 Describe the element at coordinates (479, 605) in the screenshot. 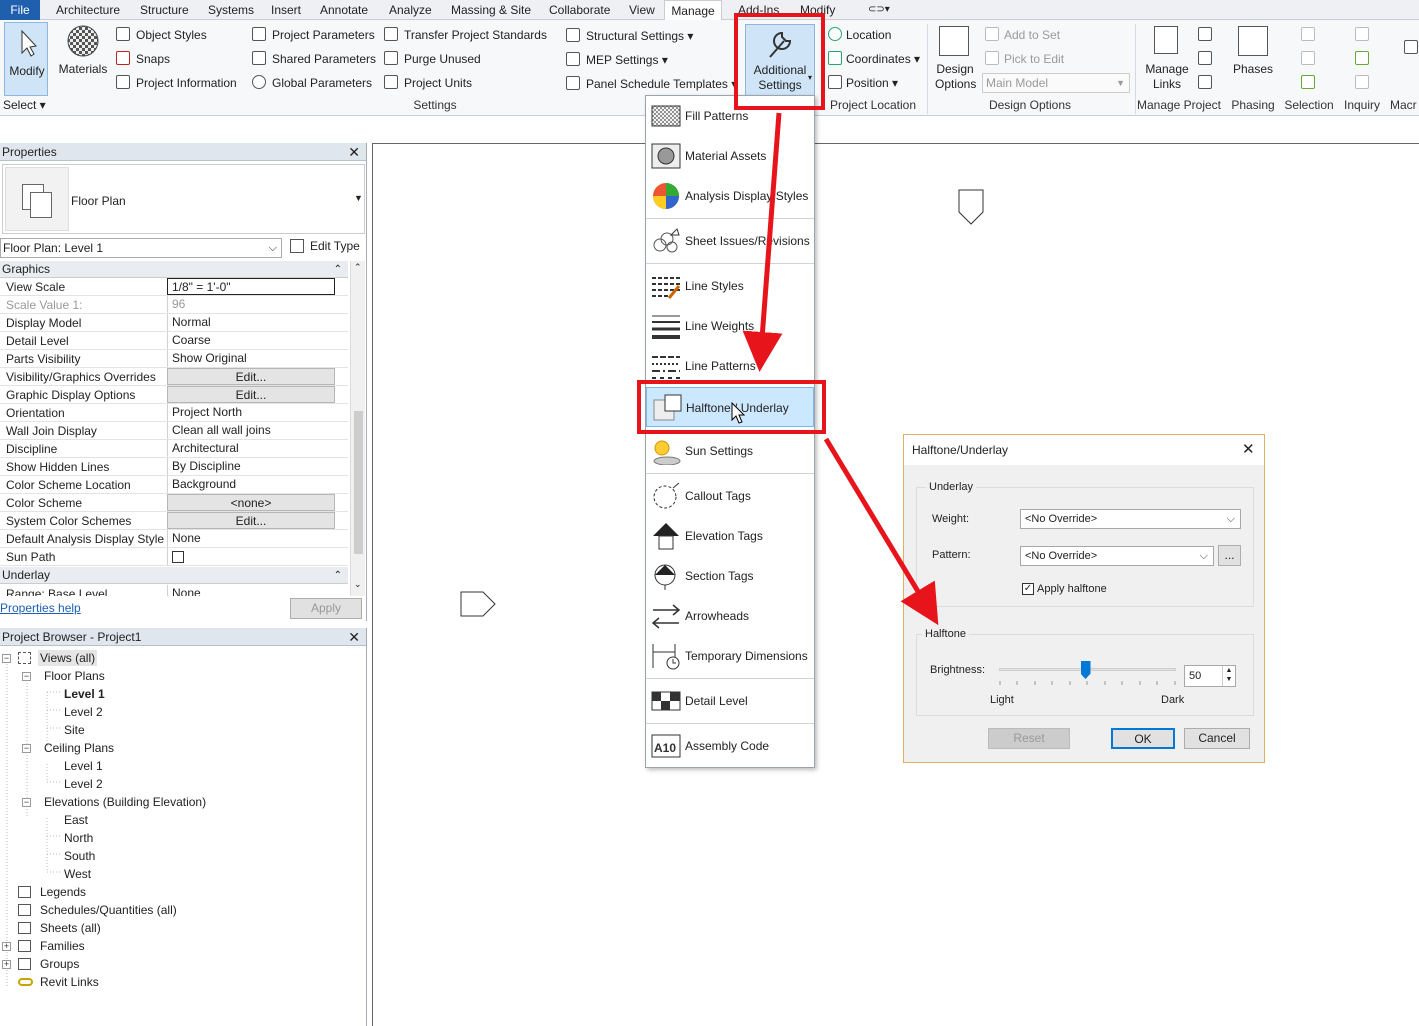

I see `elevation-marker-west` at that location.